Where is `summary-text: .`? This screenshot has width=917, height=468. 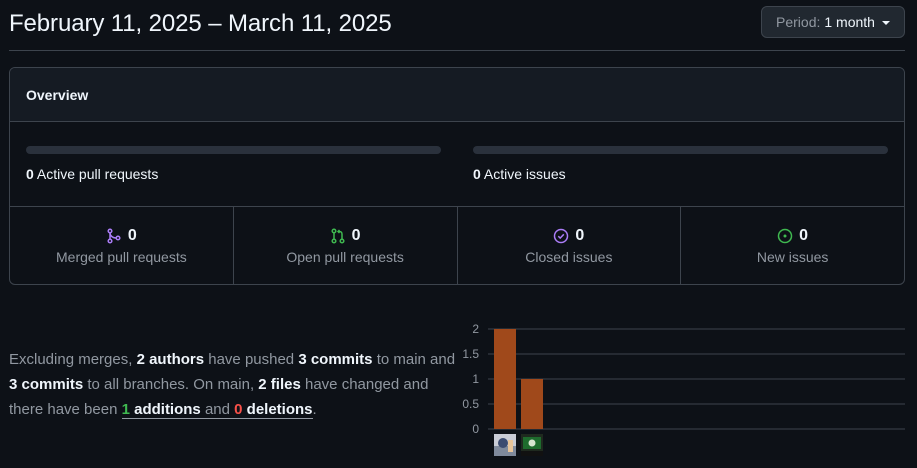 summary-text: . is located at coordinates (314, 409).